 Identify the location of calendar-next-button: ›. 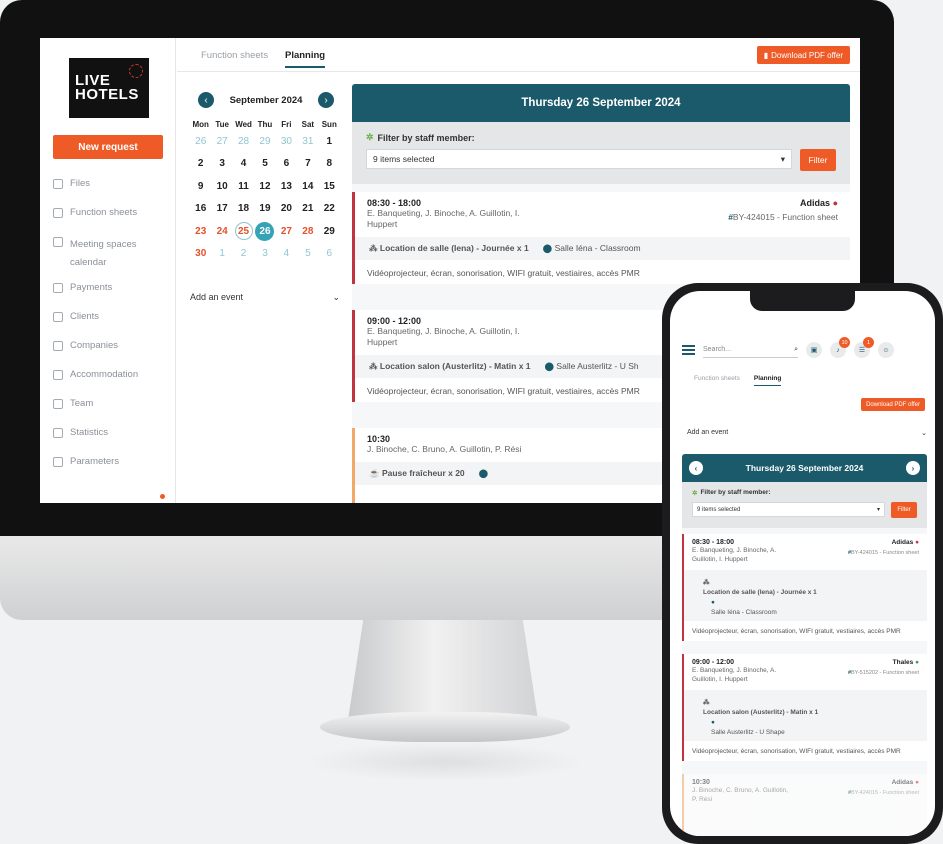
(326, 100).